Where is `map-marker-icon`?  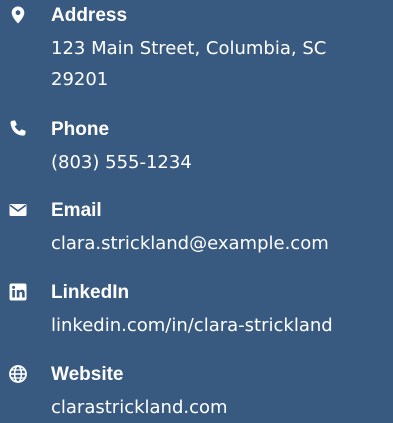 map-marker-icon is located at coordinates (18, 15).